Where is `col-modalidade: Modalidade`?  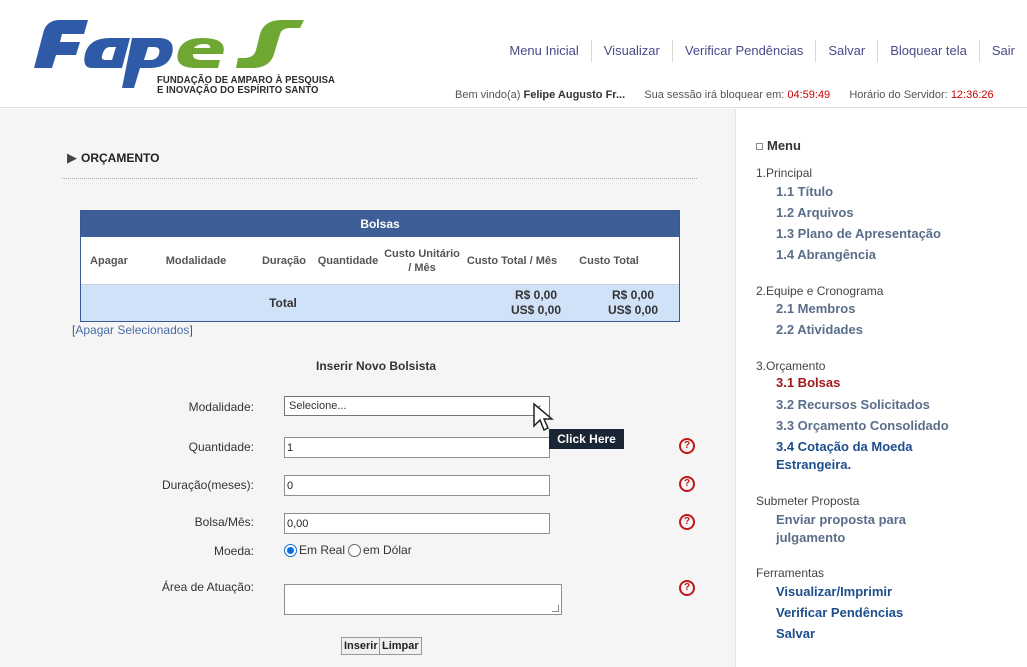 col-modalidade: Modalidade is located at coordinates (196, 260).